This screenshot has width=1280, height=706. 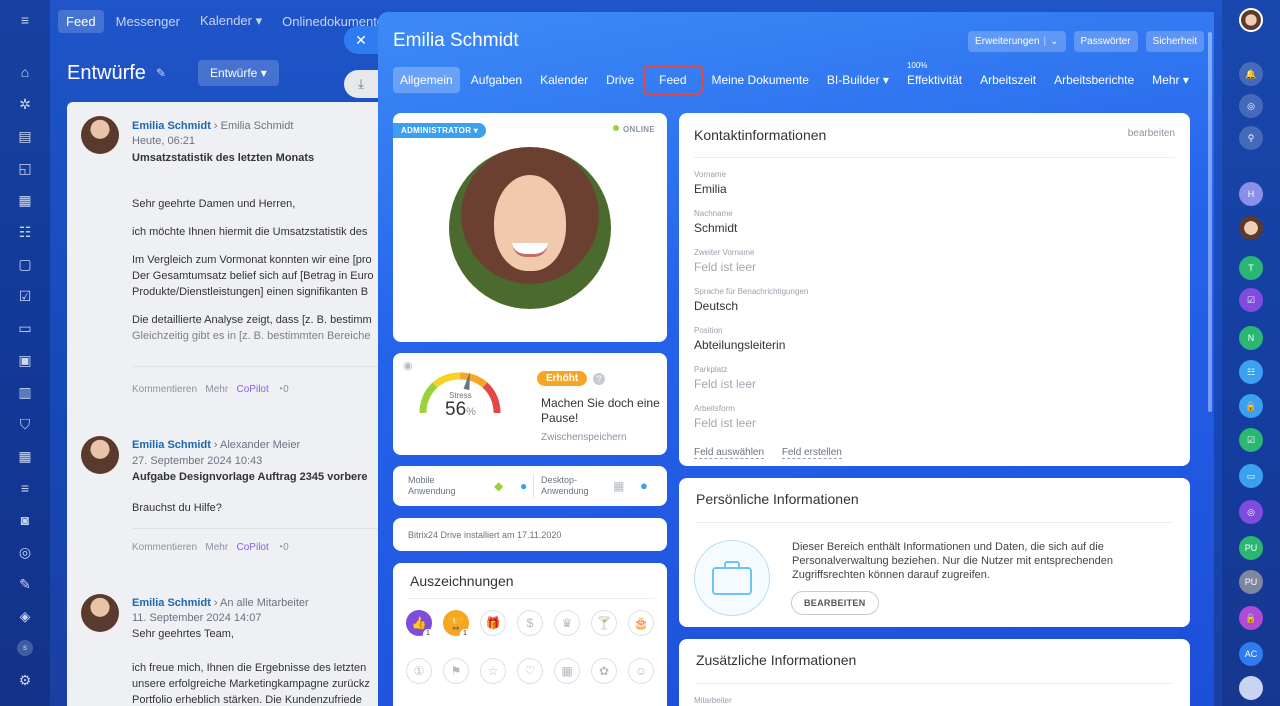 What do you see at coordinates (858, 80) in the screenshot?
I see `tab-bi-builder: BI-Builder ▾` at bounding box center [858, 80].